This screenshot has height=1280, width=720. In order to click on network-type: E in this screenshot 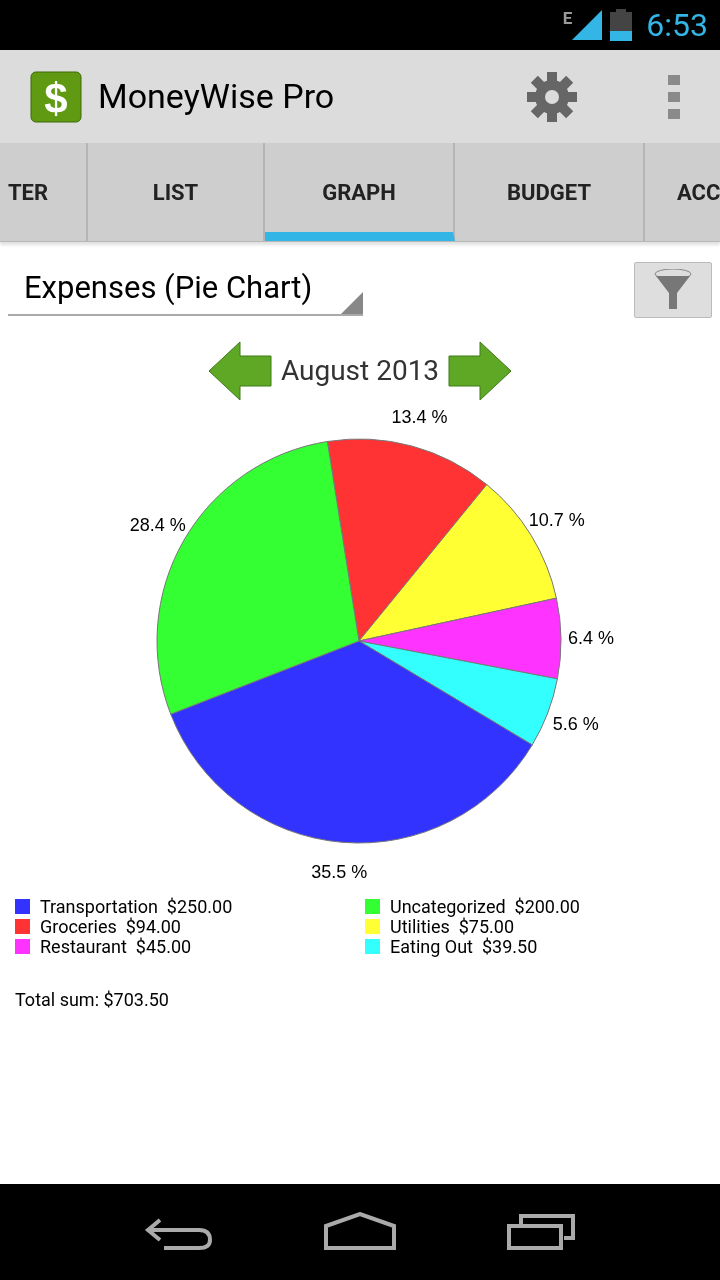, I will do `click(567, 19)`.